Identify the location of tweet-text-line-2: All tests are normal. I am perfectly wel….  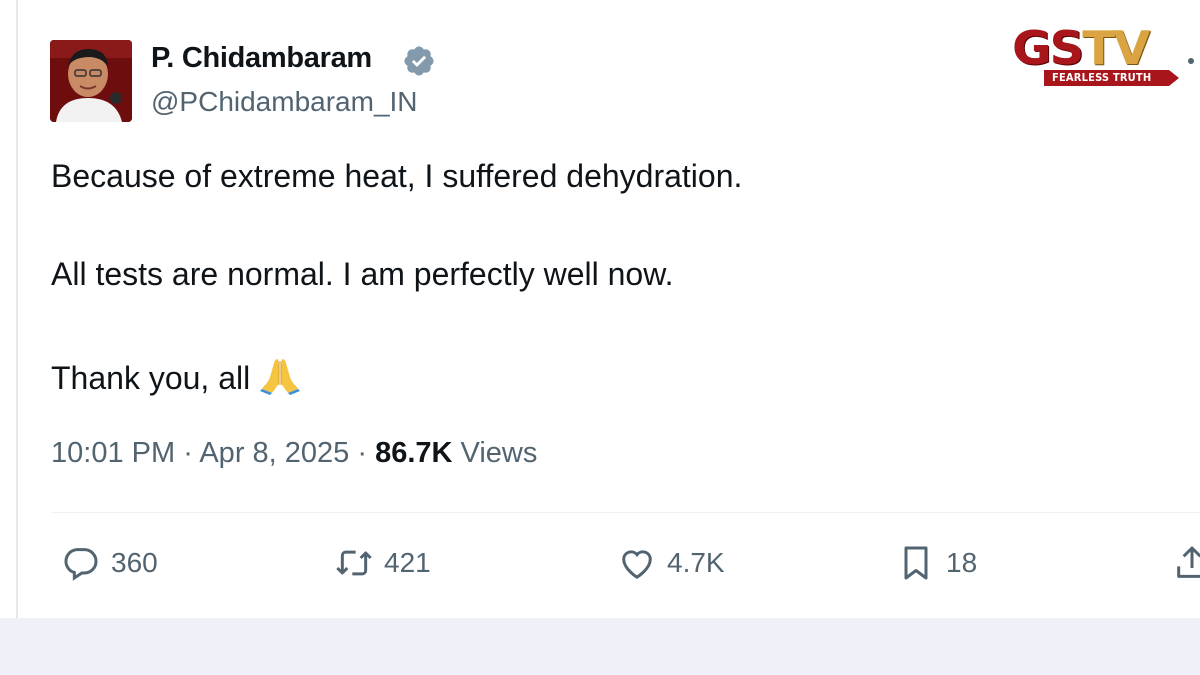
(362, 274).